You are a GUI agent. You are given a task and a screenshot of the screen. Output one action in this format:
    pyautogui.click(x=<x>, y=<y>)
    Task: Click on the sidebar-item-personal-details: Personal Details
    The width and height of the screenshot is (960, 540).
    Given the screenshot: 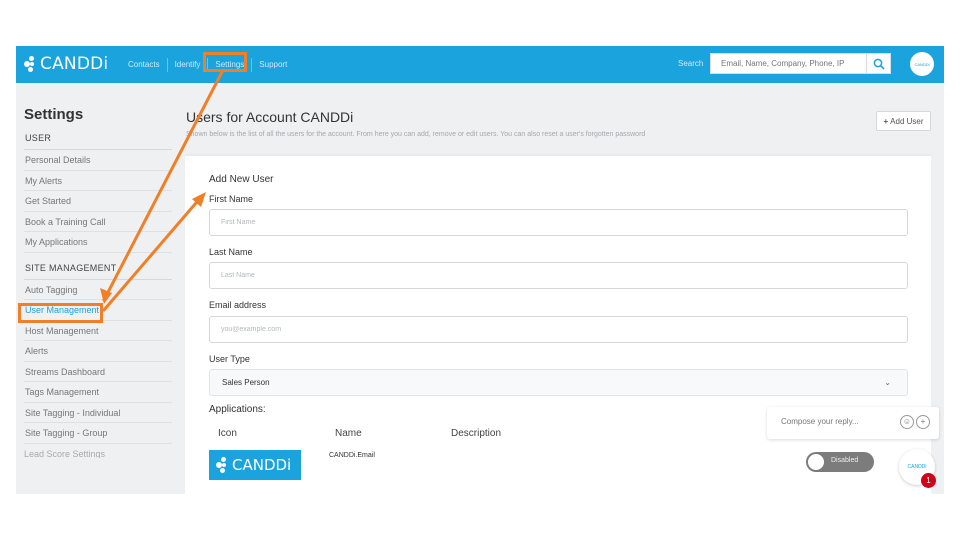 What is the action you would take?
    pyautogui.click(x=98, y=160)
    